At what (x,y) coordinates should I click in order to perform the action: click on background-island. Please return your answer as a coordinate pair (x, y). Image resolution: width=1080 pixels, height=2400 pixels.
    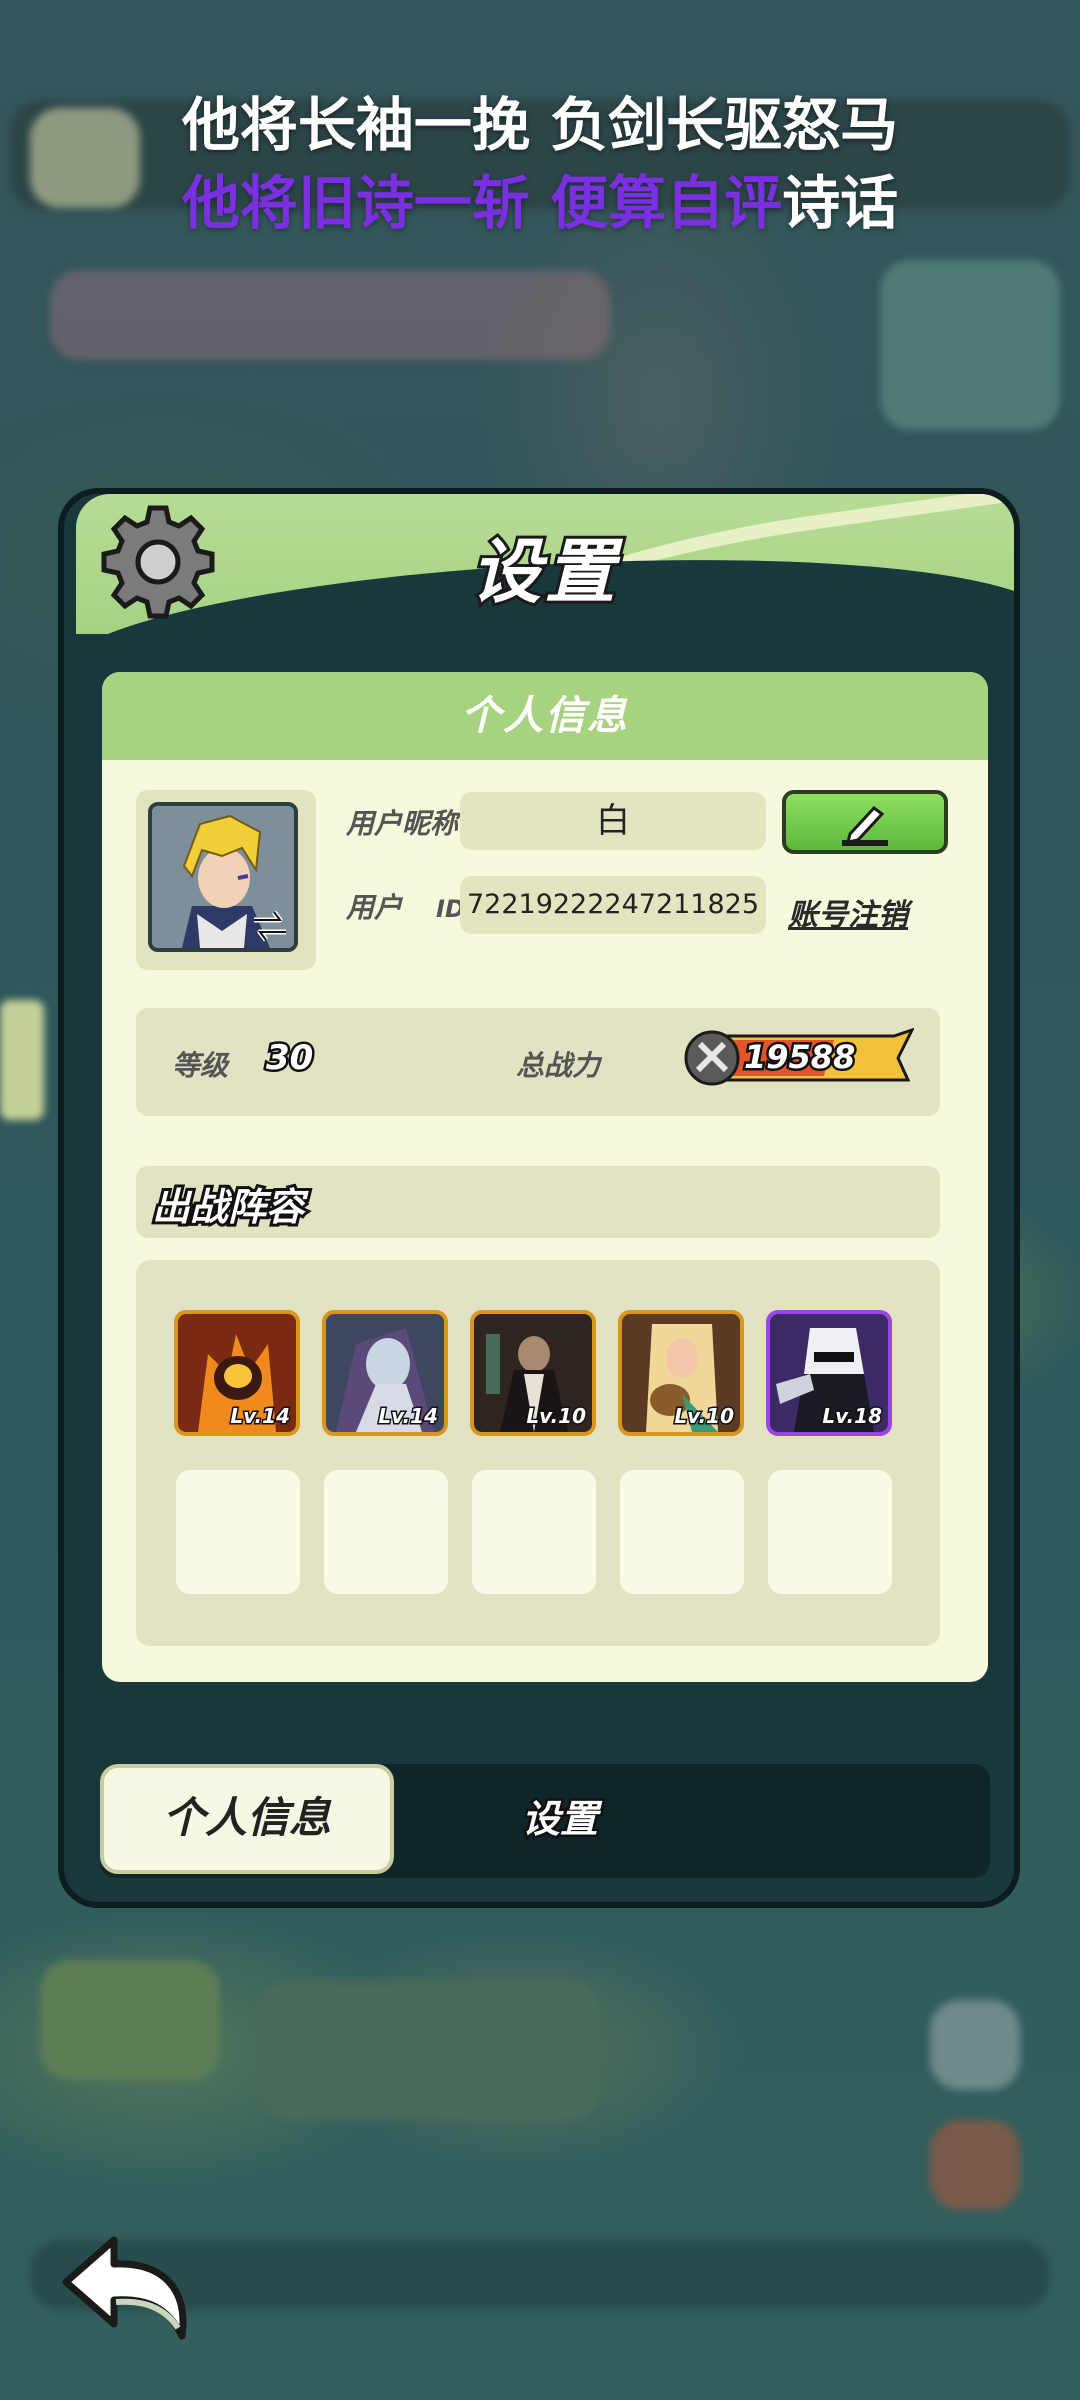
    Looking at the image, I should click on (430, 2050).